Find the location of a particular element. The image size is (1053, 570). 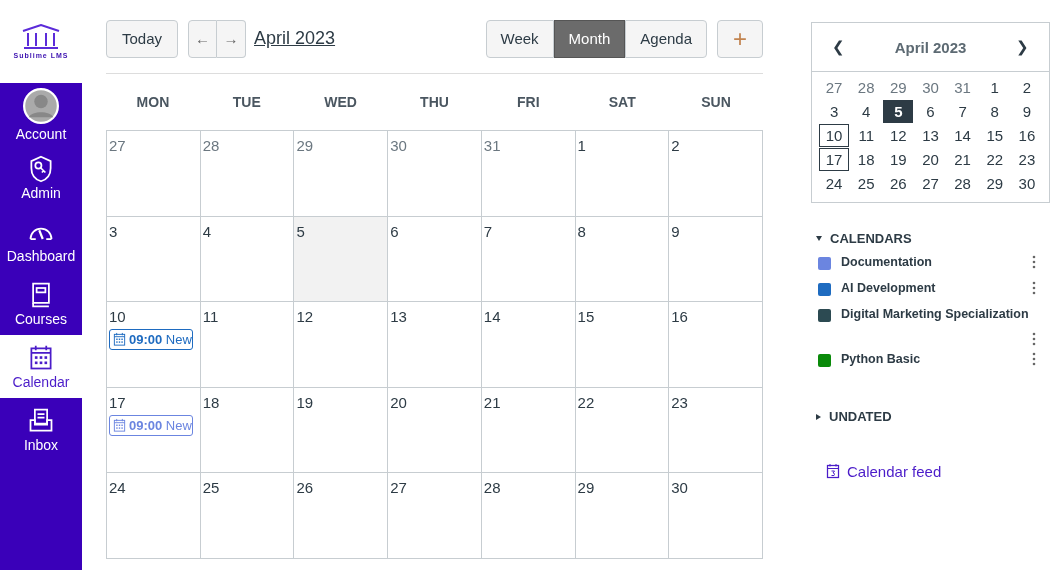

mini-day: 12 is located at coordinates (898, 135).